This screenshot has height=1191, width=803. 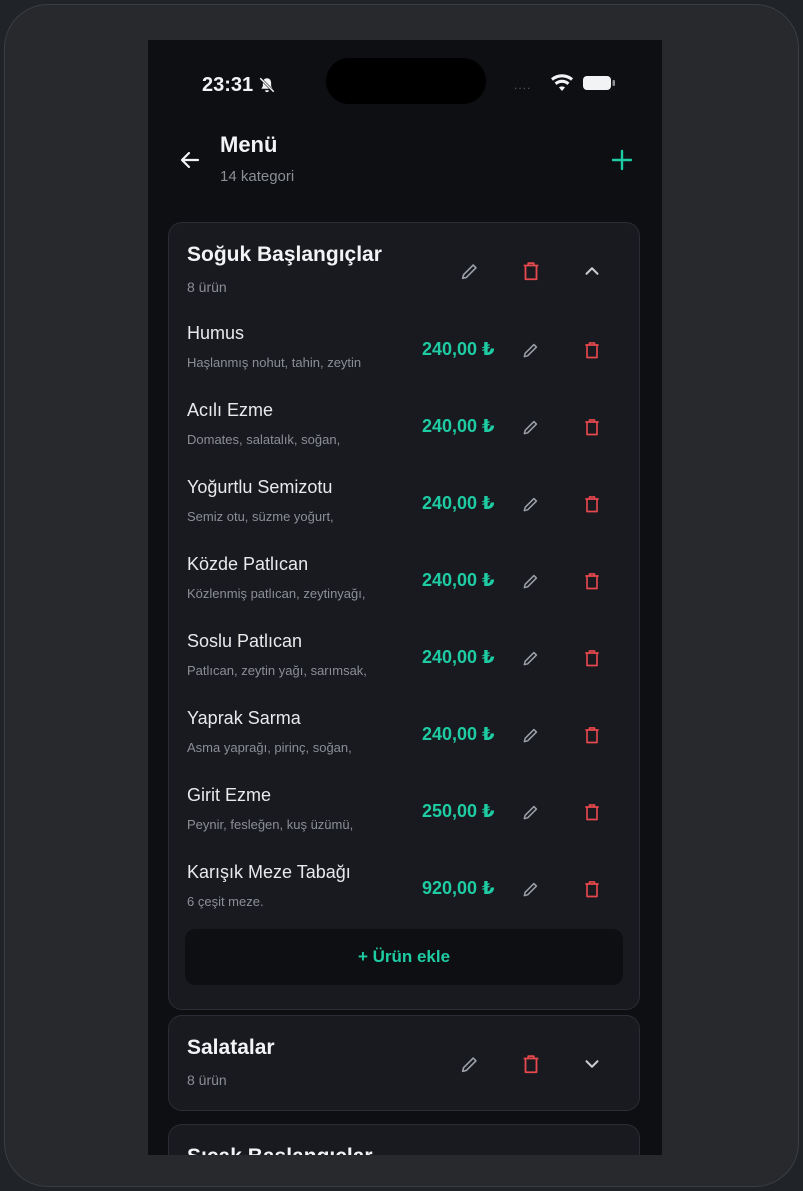 What do you see at coordinates (257, 176) in the screenshot?
I see `category-count: 14 kategori` at bounding box center [257, 176].